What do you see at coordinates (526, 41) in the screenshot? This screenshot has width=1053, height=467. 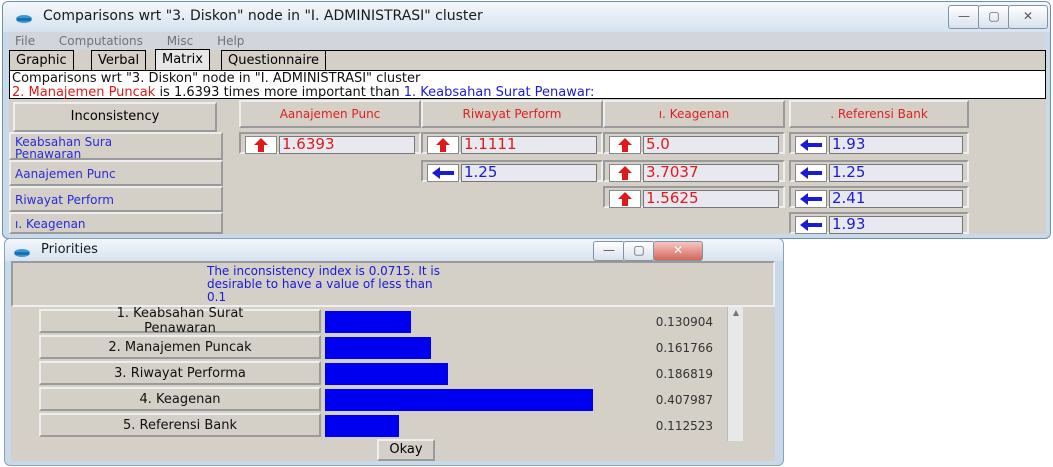 I see `menu-bar: File Computations Misc Help` at bounding box center [526, 41].